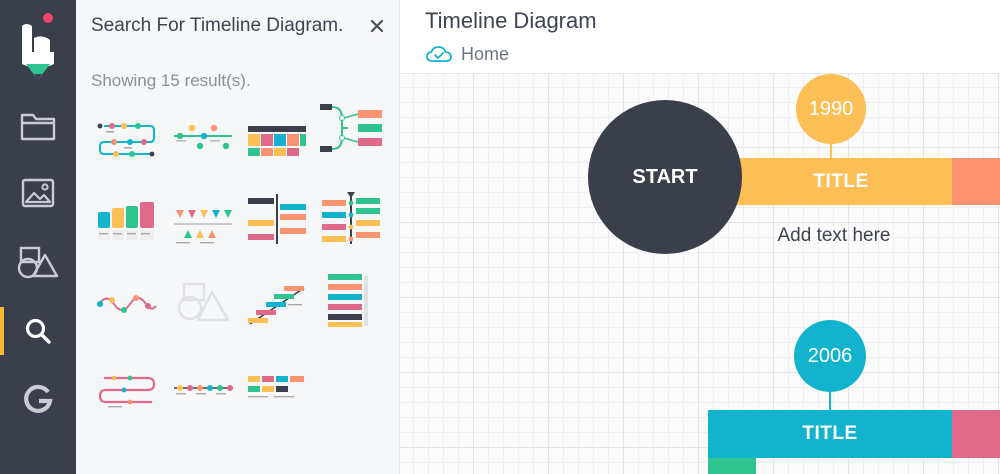  Describe the element at coordinates (841, 181) in the screenshot. I see `timeline-bar-title-1: TITLE` at that location.